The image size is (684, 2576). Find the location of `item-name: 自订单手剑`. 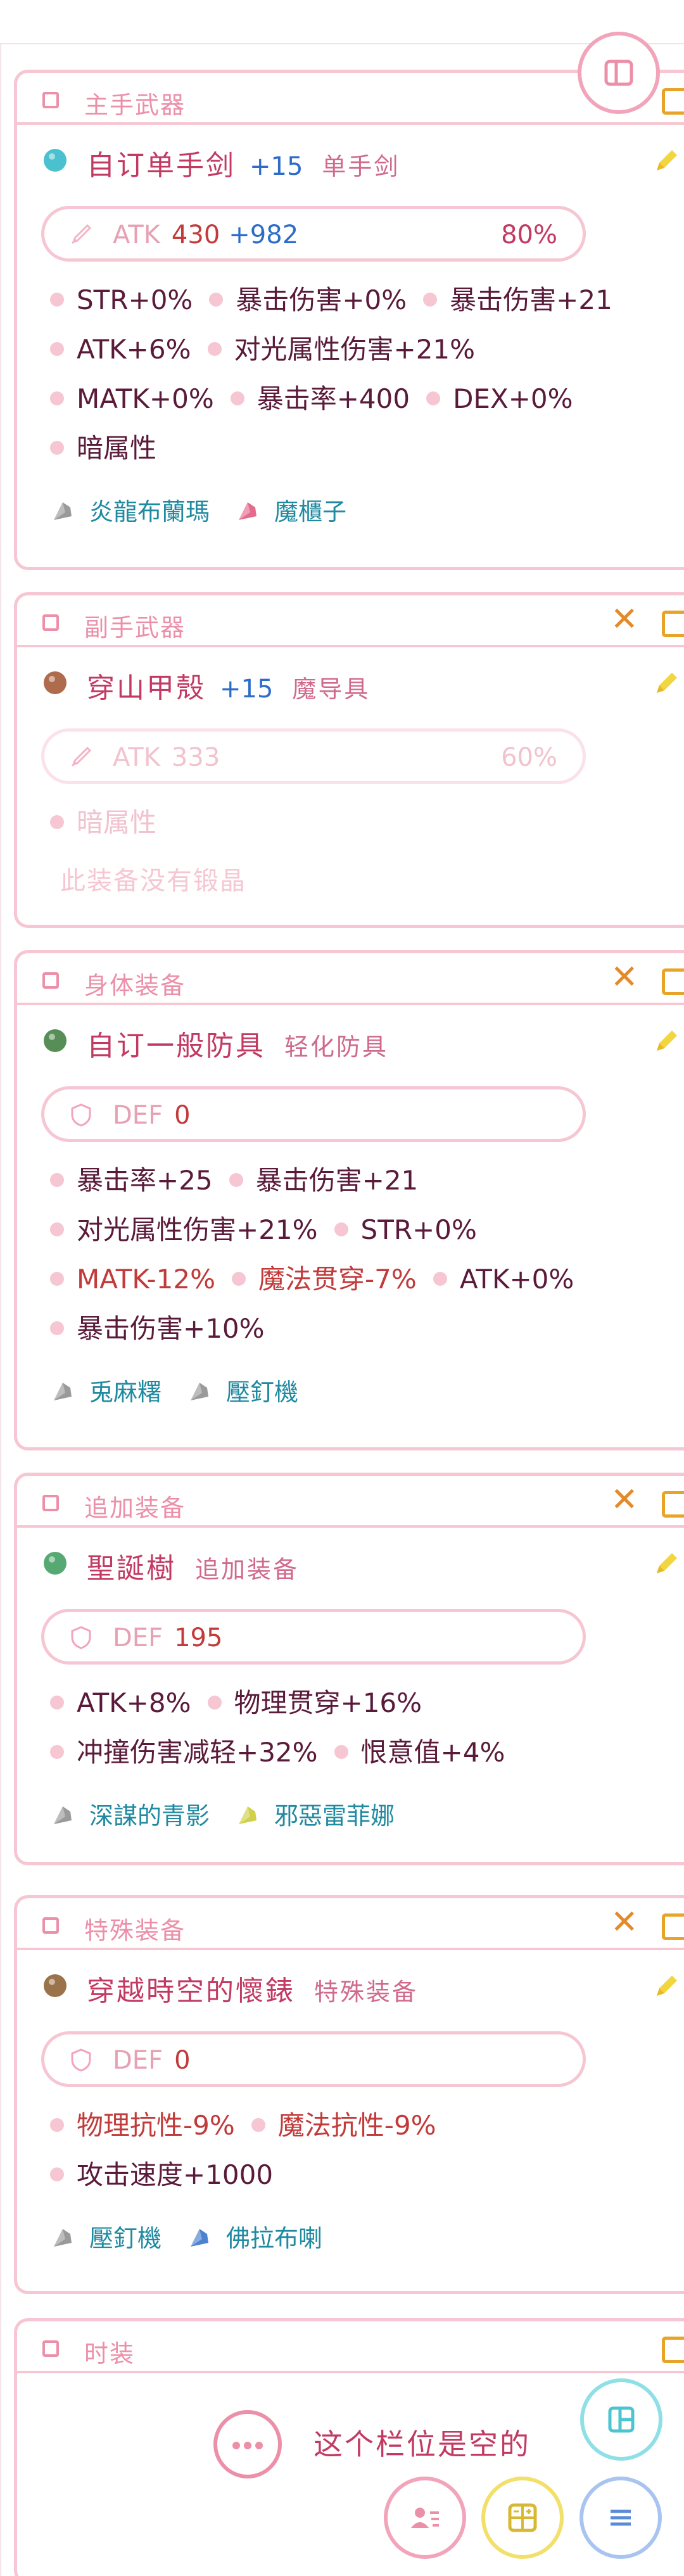

item-name: 自订单手剑 is located at coordinates (161, 165).